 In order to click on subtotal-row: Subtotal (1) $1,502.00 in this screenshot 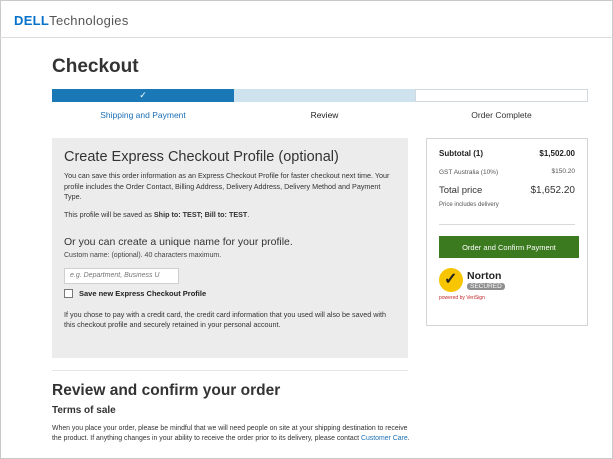, I will do `click(507, 153)`.